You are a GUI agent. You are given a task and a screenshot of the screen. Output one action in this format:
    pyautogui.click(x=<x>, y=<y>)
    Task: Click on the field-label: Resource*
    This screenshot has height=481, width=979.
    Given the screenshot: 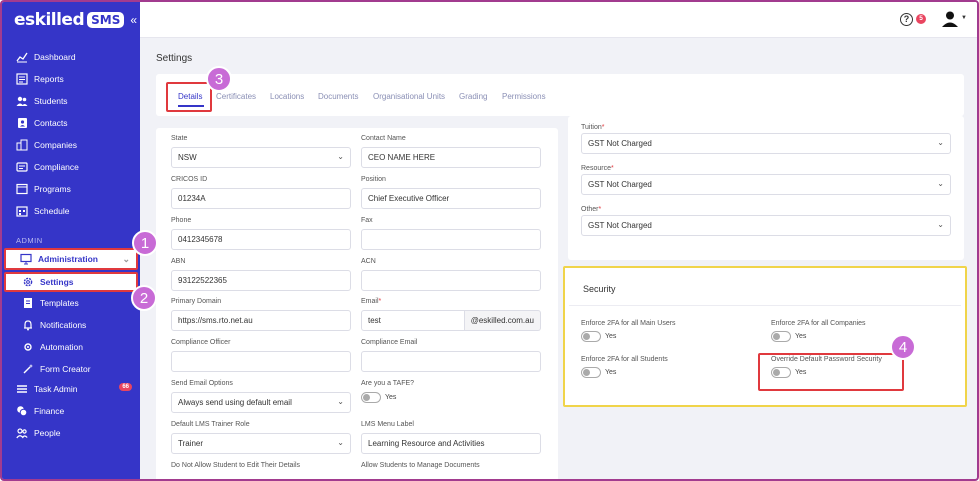 What is the action you would take?
    pyautogui.click(x=766, y=168)
    